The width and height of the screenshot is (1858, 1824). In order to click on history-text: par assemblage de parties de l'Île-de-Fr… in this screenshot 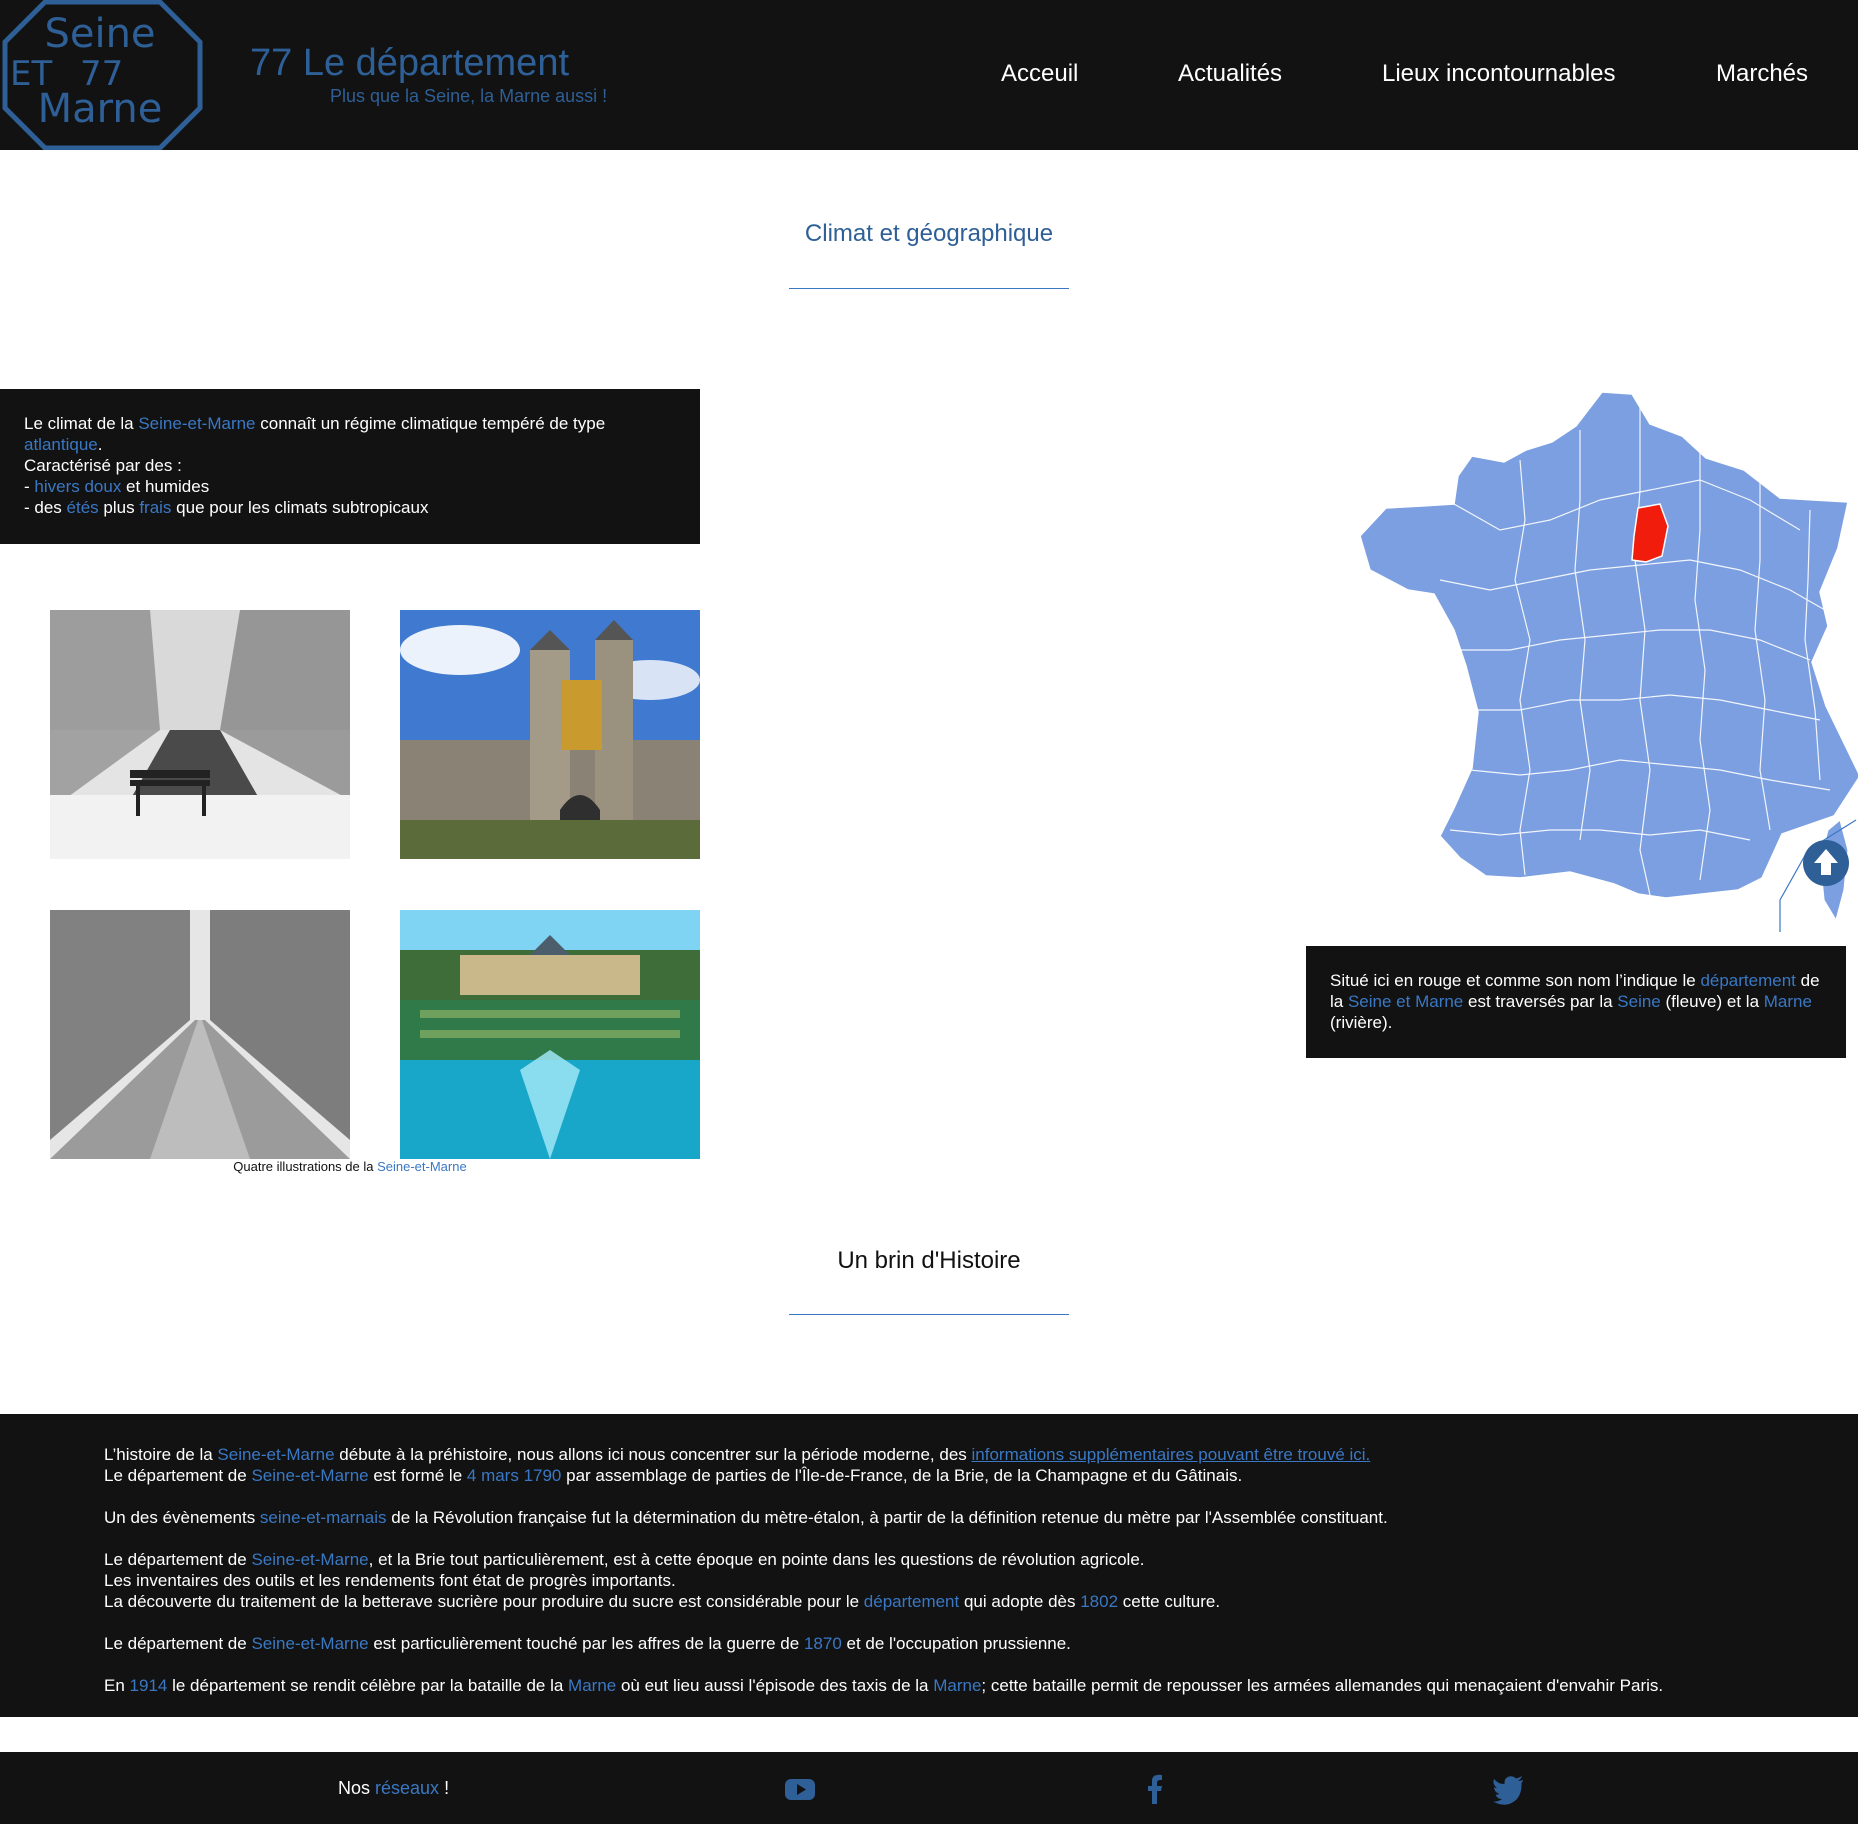, I will do `click(902, 1475)`.